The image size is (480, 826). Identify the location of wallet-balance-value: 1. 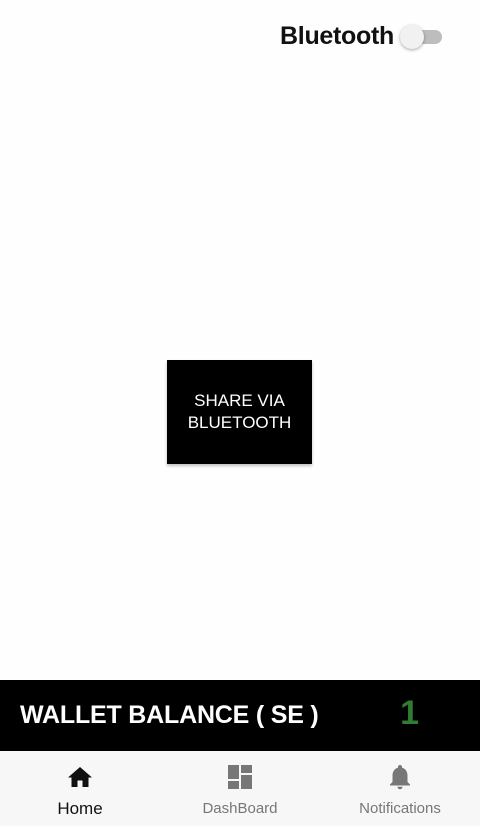
(409, 713).